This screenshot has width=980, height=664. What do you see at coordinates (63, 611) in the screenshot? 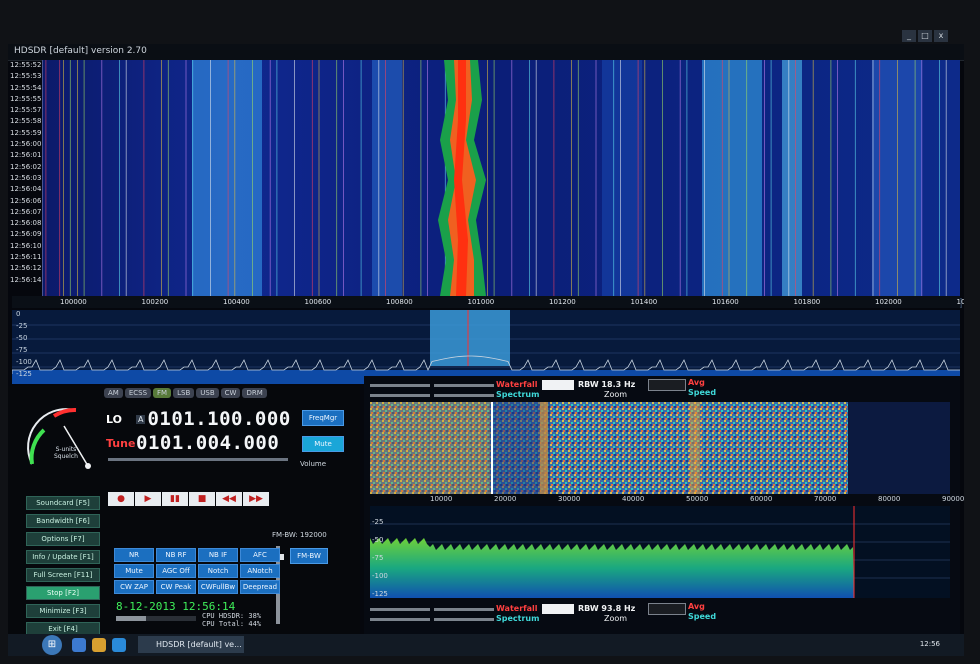
I see `side-button: Minimize [F3]` at bounding box center [63, 611].